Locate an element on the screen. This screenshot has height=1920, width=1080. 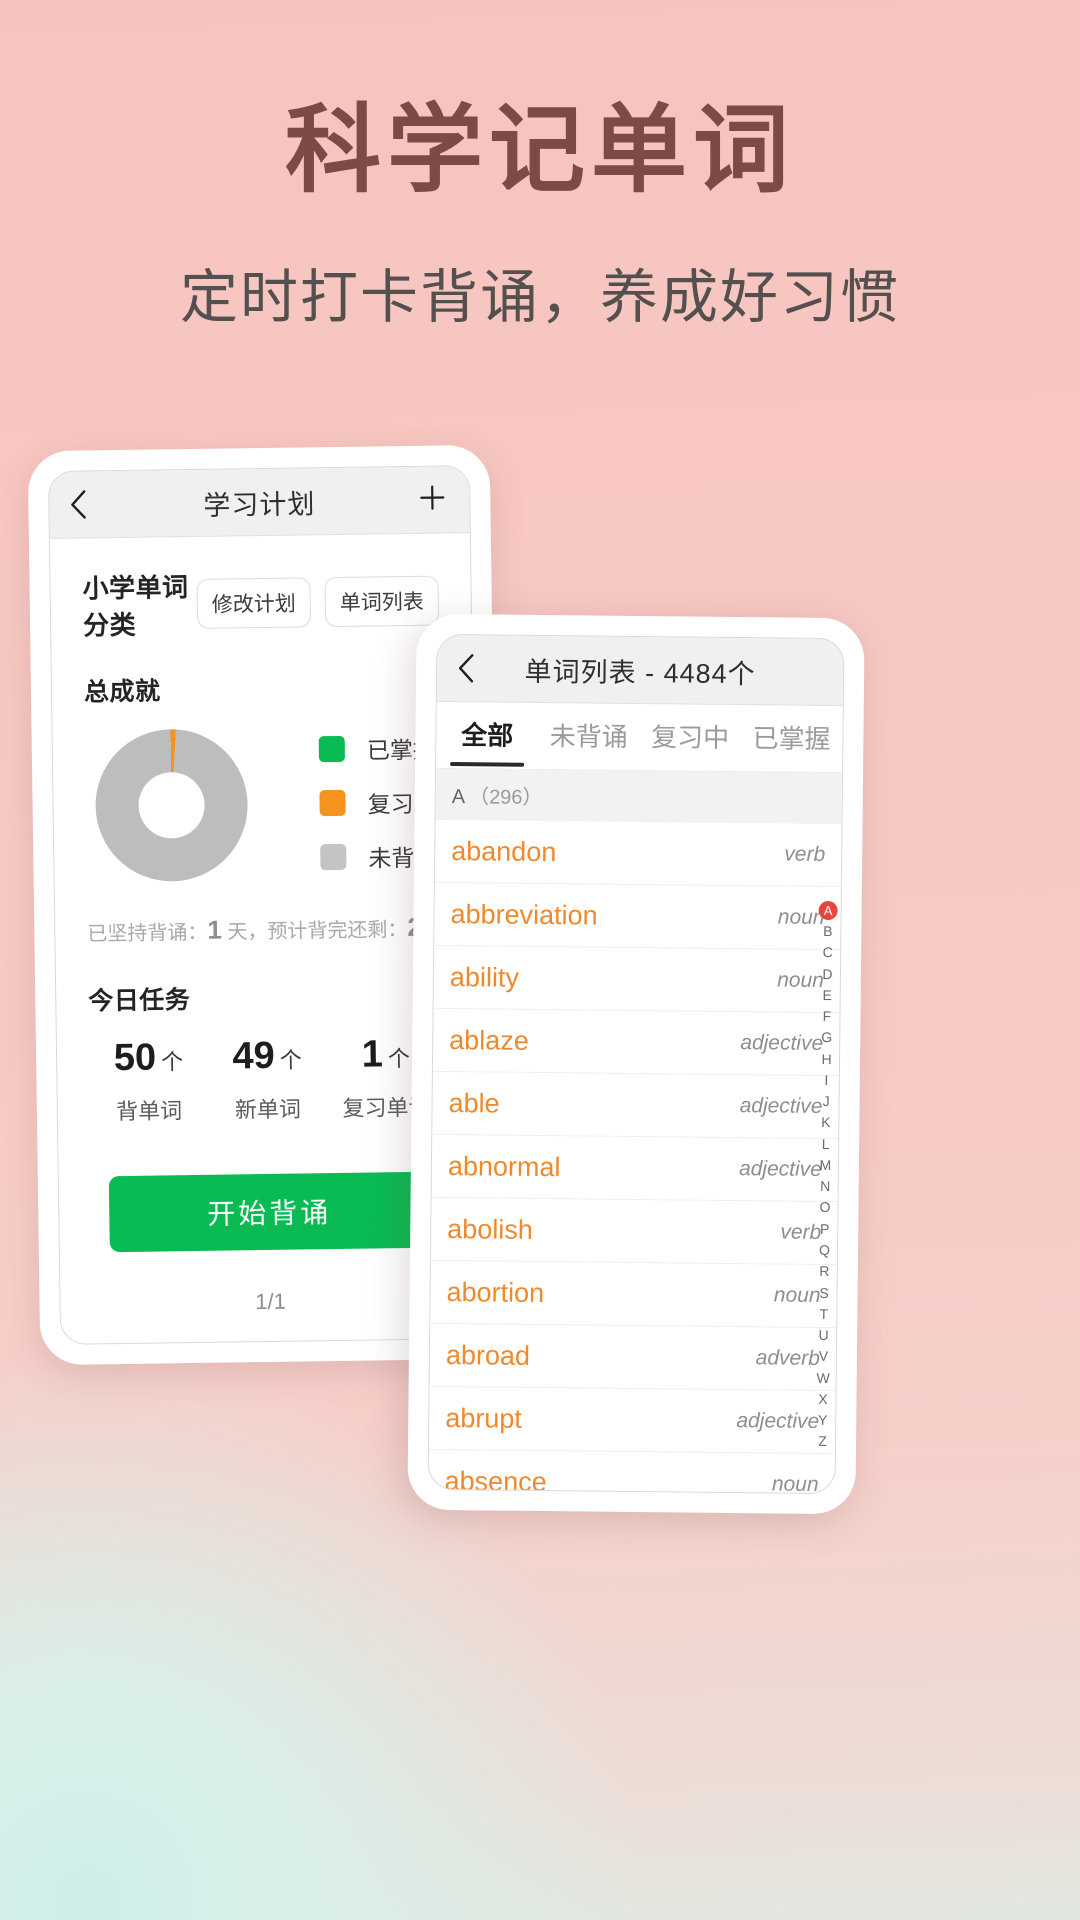
phone2-navbar: 单词列表 - 4484个 is located at coordinates (640, 670).